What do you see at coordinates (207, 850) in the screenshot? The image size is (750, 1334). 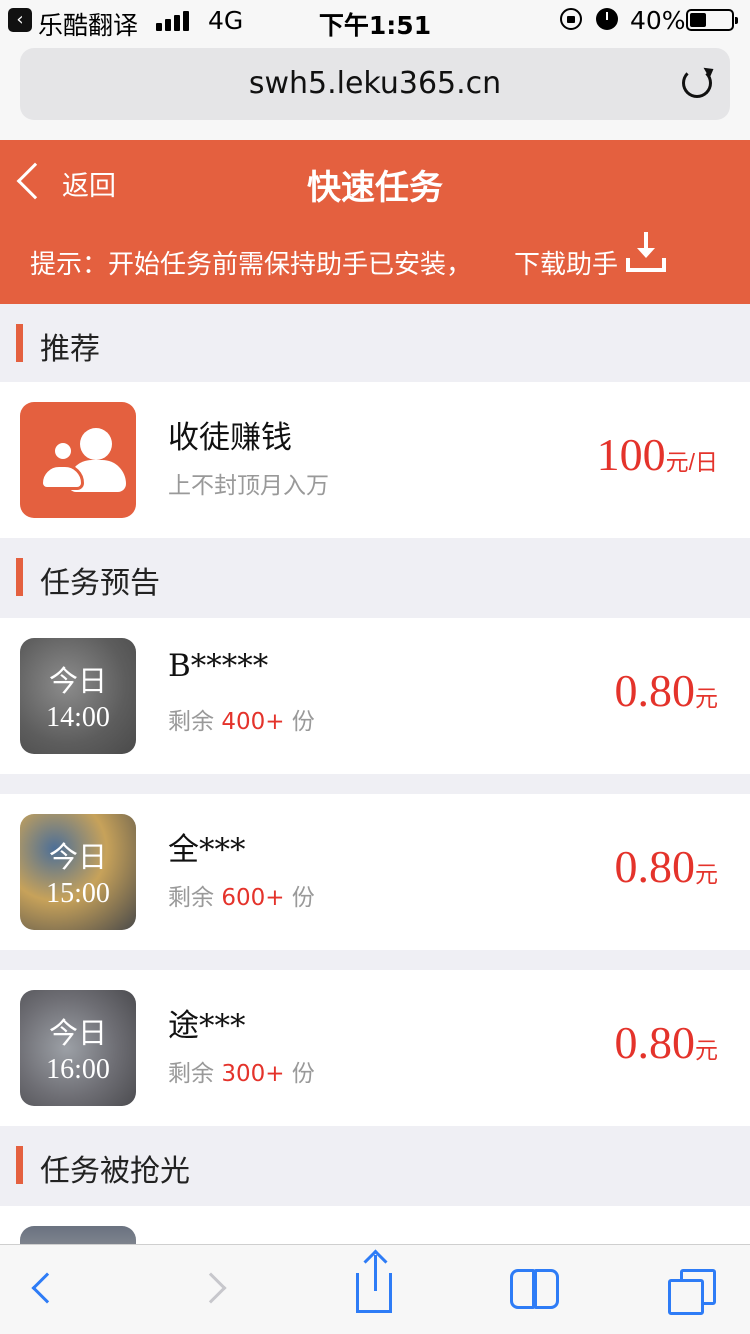 I see `task-name: 全***` at bounding box center [207, 850].